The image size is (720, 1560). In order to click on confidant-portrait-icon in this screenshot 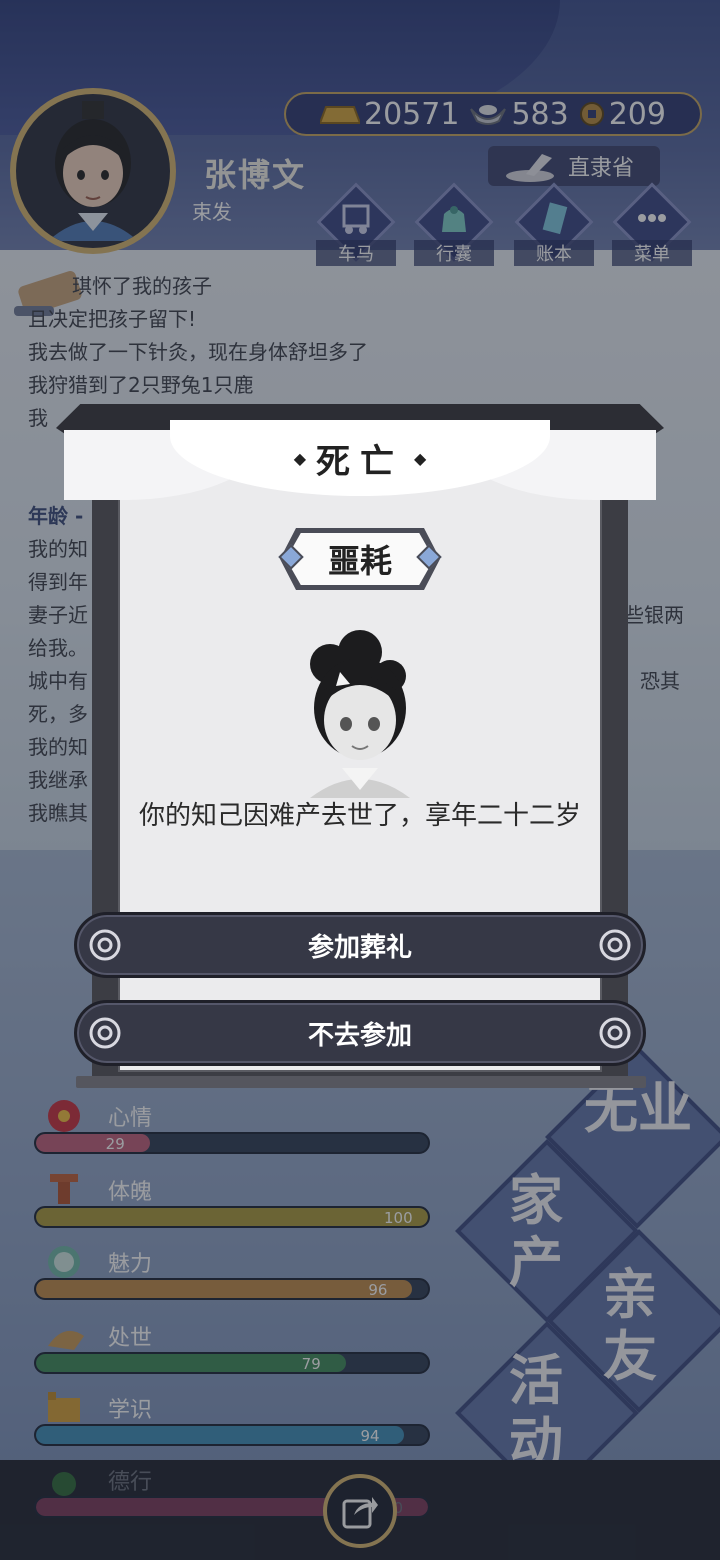, I will do `click(360, 714)`.